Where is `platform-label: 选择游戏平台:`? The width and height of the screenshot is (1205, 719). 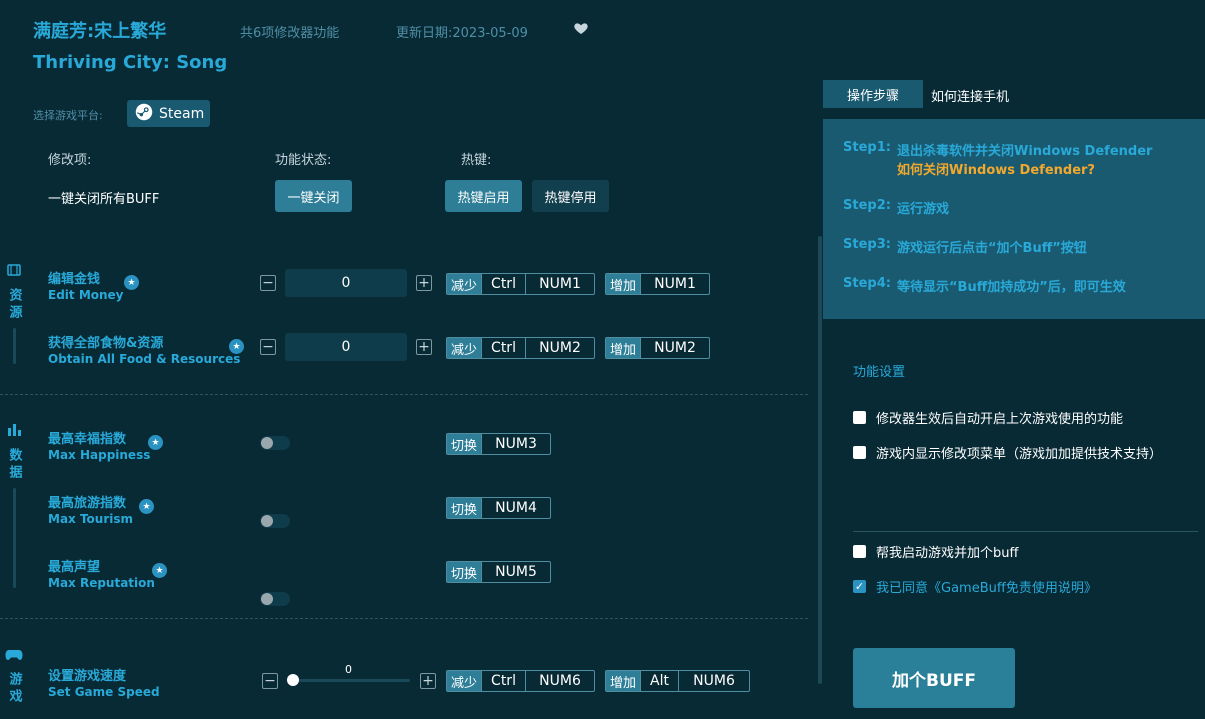 platform-label: 选择游戏平台: is located at coordinates (68, 115).